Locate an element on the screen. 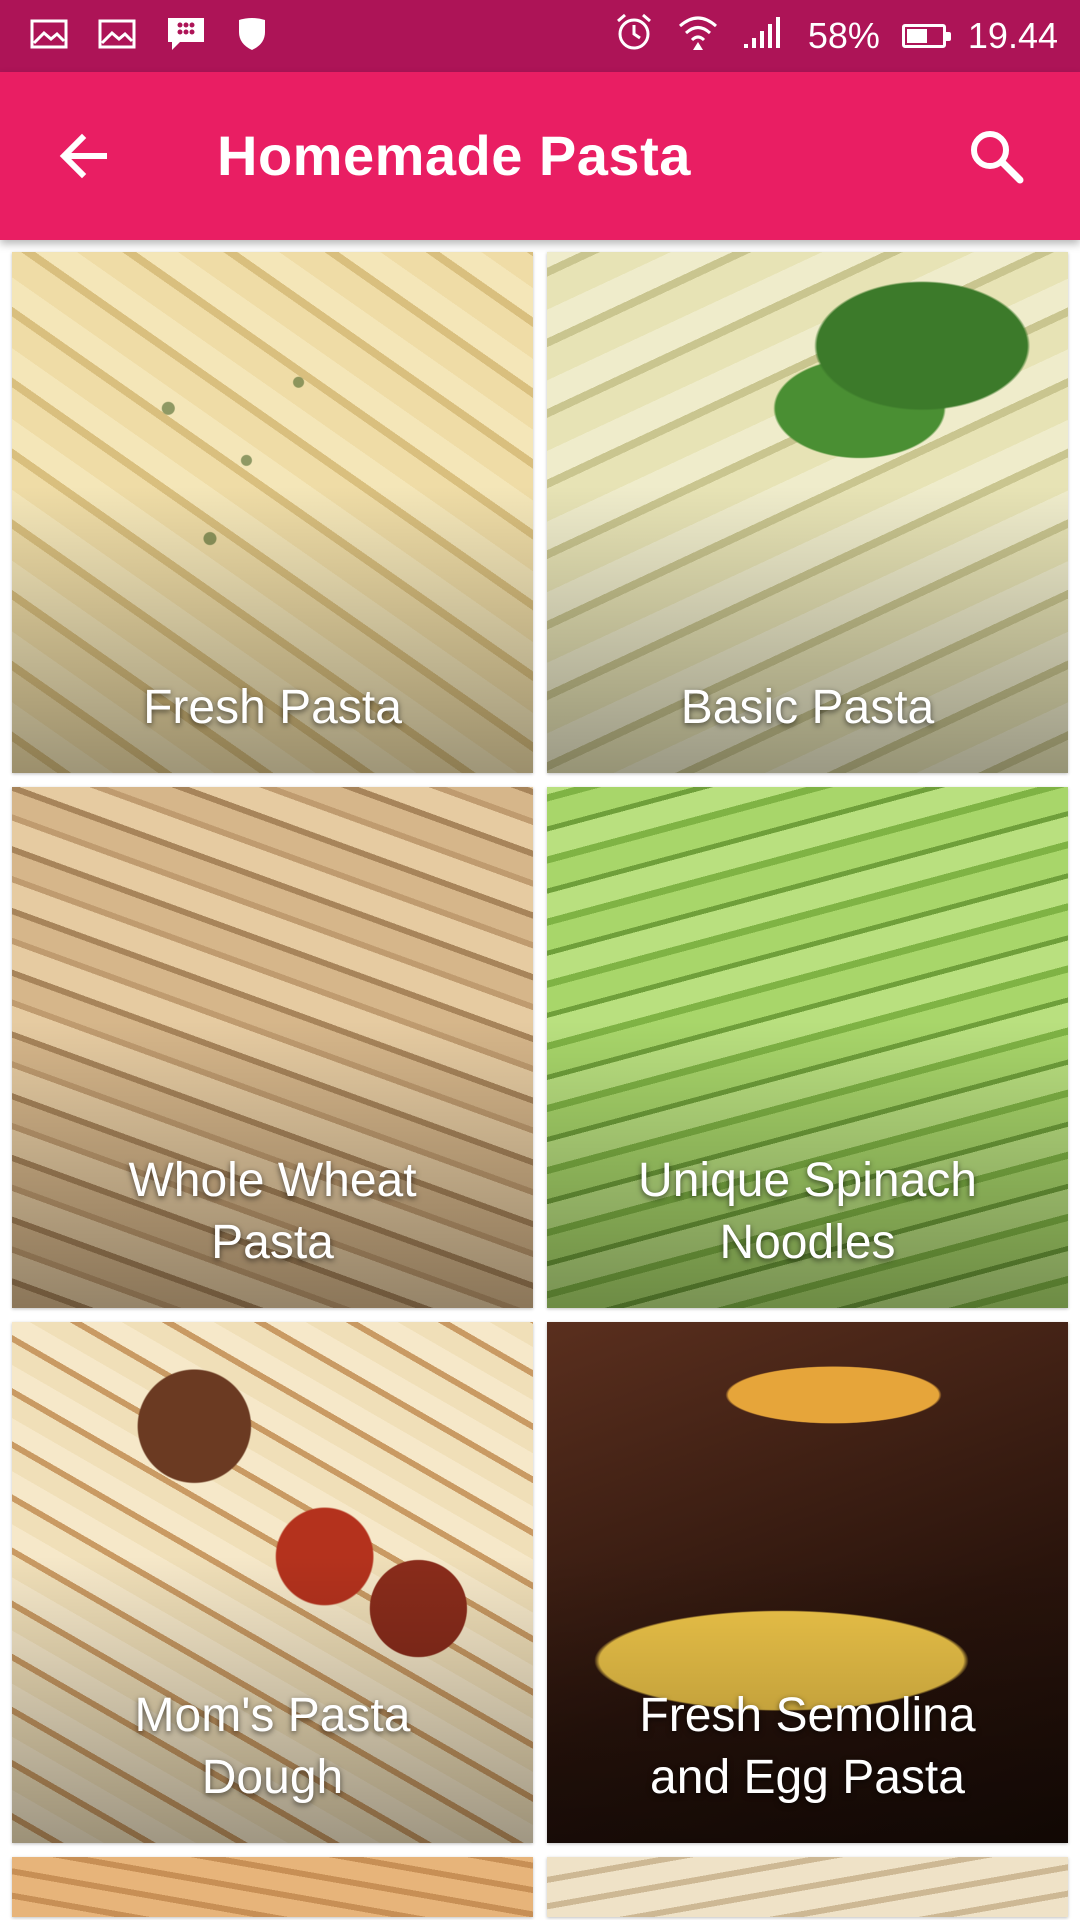 The image size is (1080, 1920). page-title: Homemade Pasta is located at coordinates (454, 155).